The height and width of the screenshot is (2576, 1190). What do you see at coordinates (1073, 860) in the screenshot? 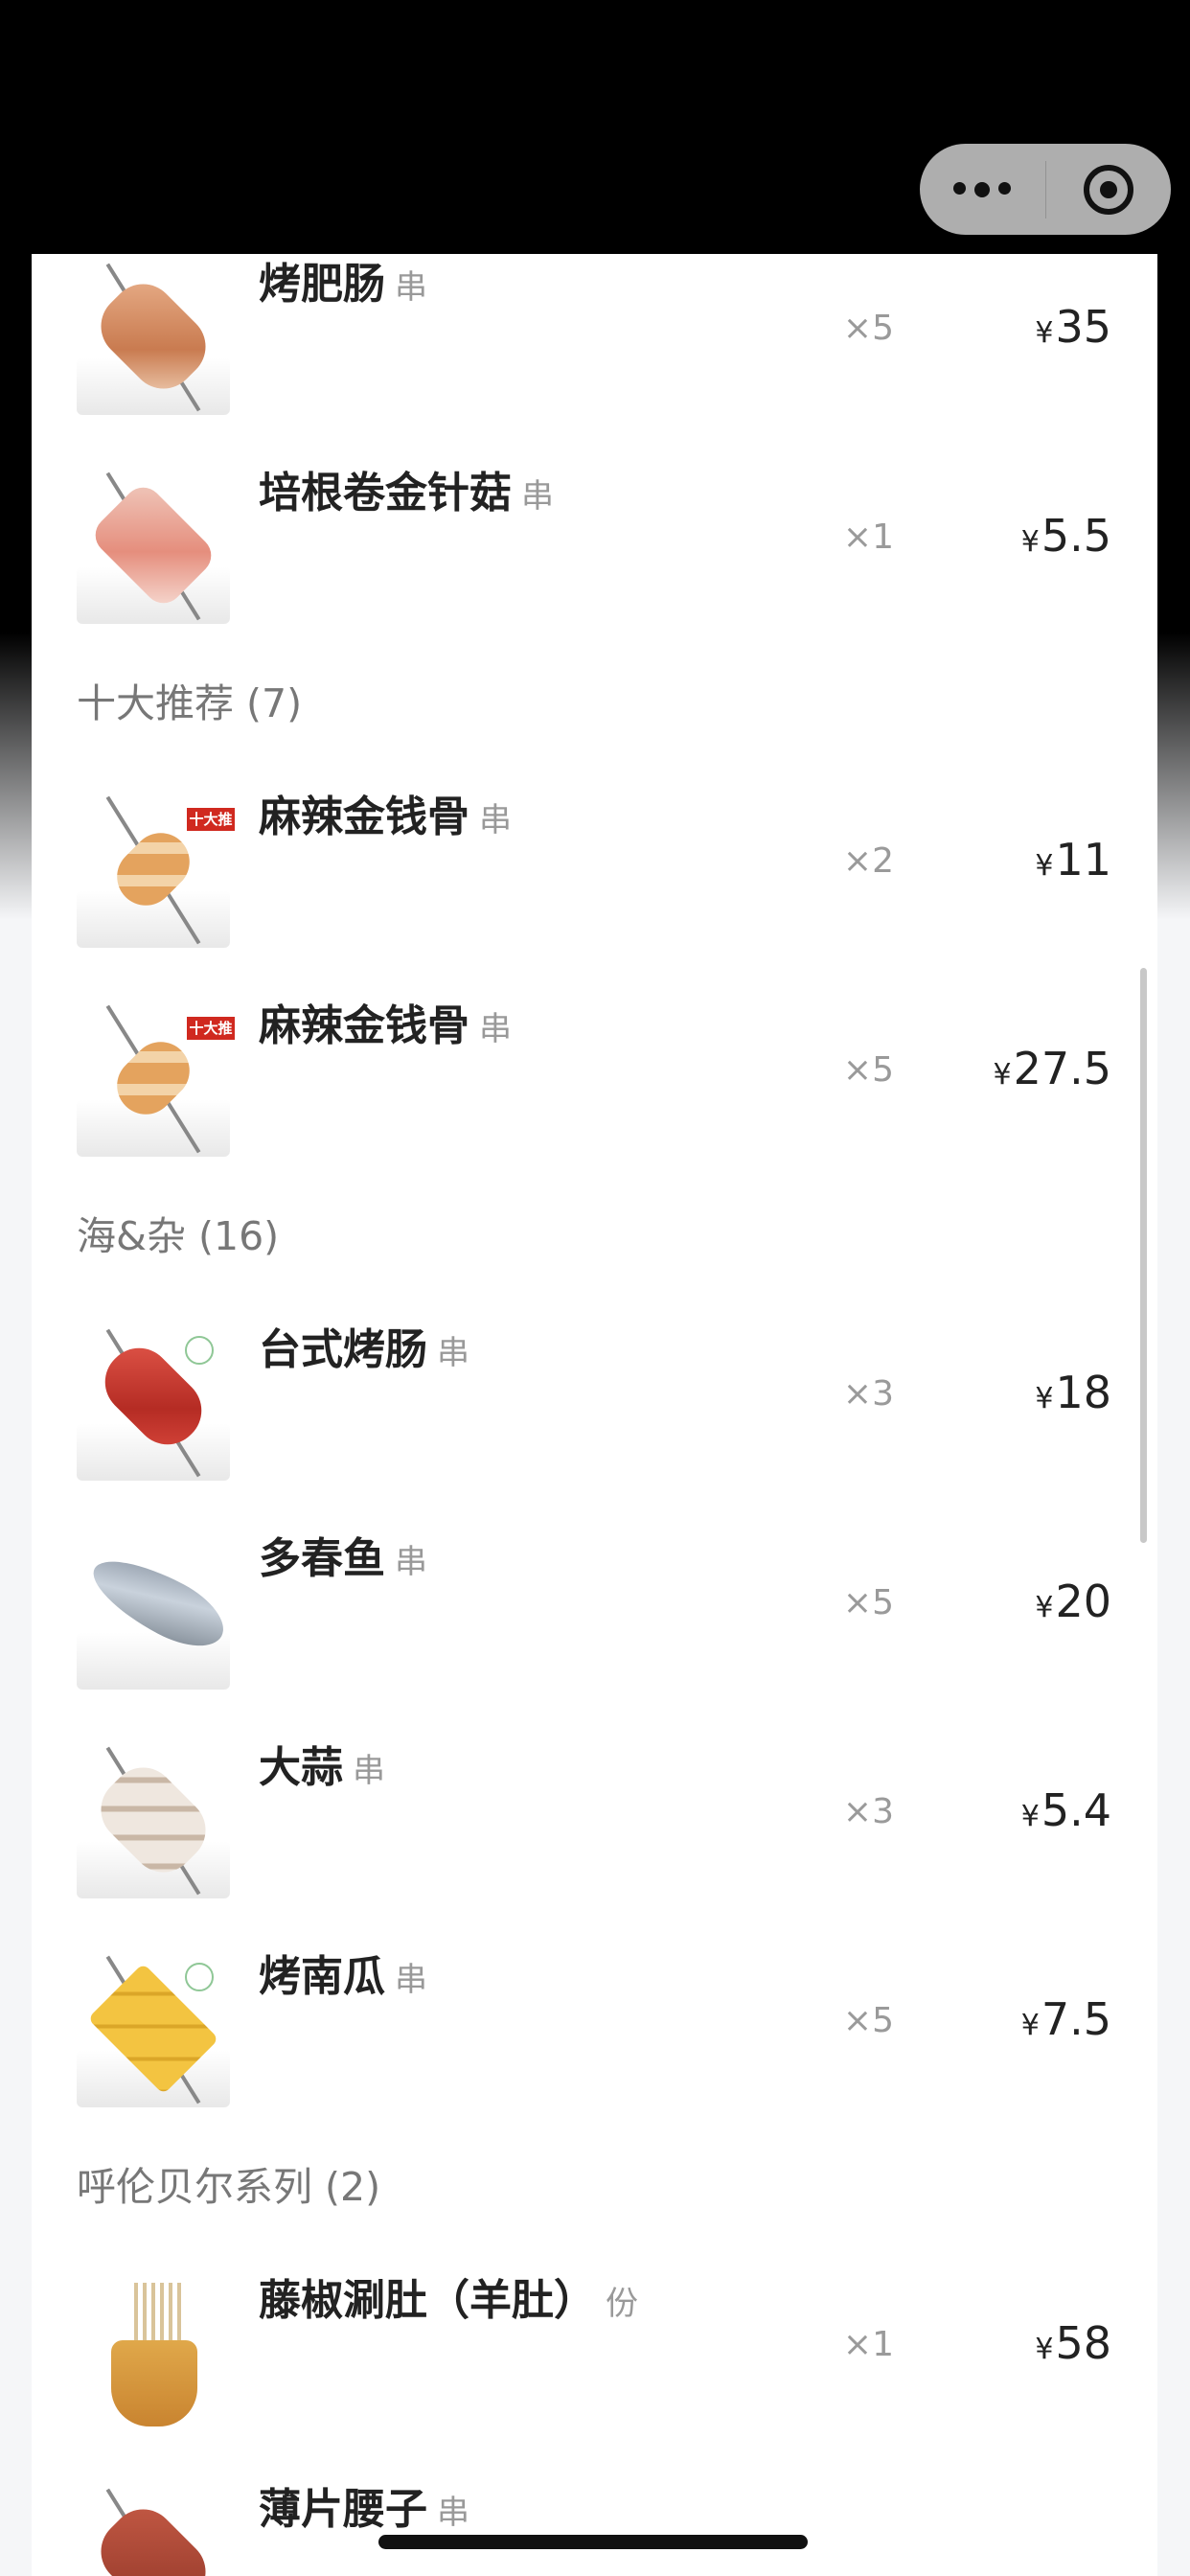
I see `item-price: ¥11` at bounding box center [1073, 860].